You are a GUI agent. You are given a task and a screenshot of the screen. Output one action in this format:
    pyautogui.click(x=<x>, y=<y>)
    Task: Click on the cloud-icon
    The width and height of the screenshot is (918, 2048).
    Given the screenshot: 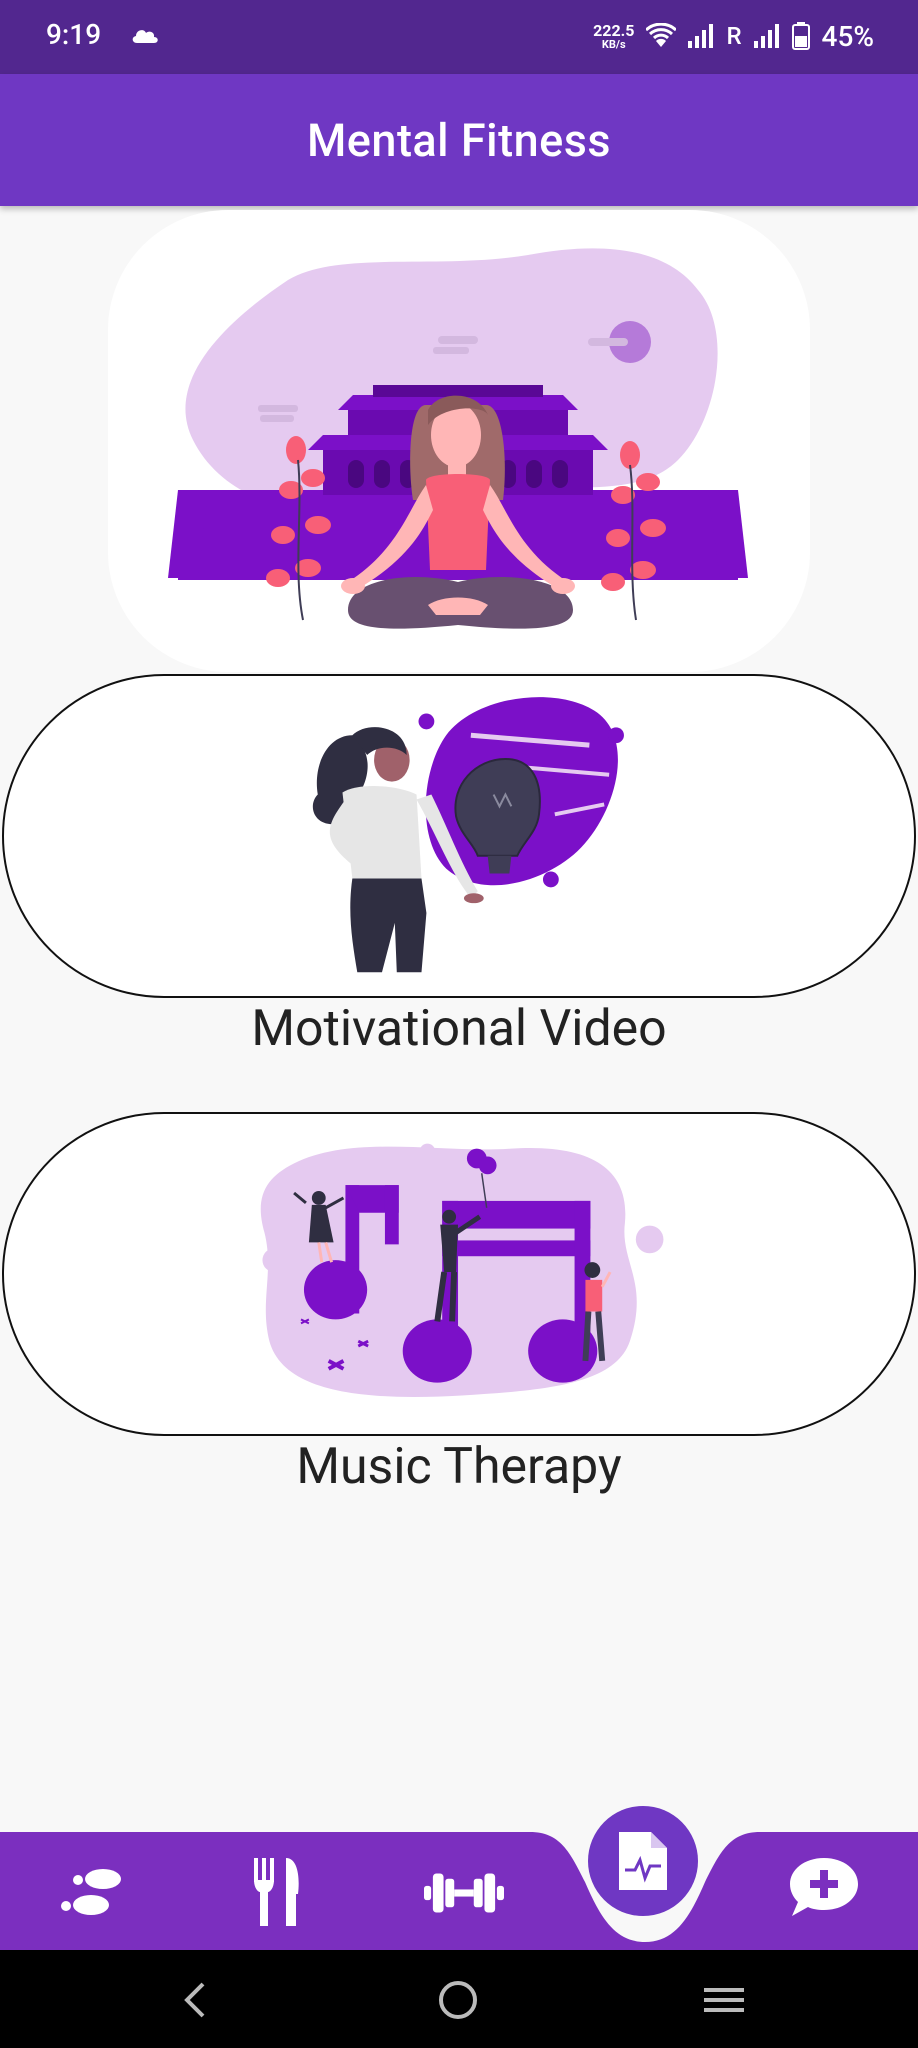 What is the action you would take?
    pyautogui.click(x=145, y=36)
    